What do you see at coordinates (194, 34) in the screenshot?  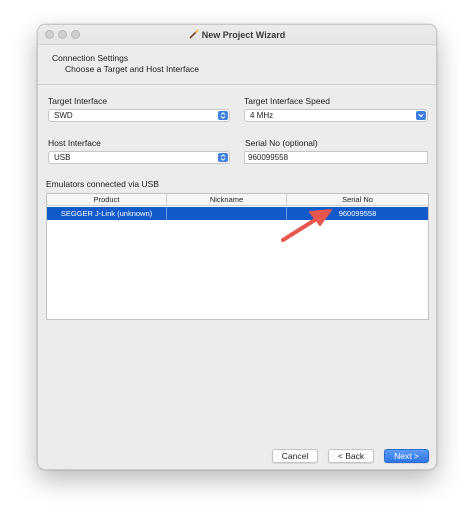 I see `magic-wand-icon` at bounding box center [194, 34].